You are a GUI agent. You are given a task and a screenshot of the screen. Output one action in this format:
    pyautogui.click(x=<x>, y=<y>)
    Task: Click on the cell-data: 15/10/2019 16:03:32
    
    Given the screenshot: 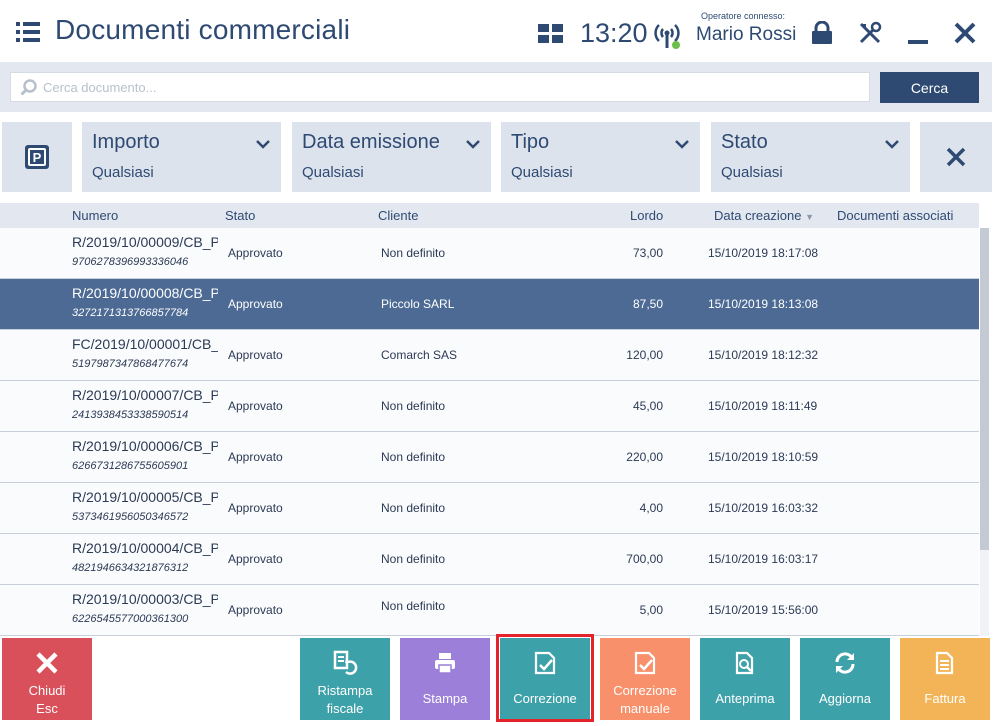 What is the action you would take?
    pyautogui.click(x=763, y=508)
    